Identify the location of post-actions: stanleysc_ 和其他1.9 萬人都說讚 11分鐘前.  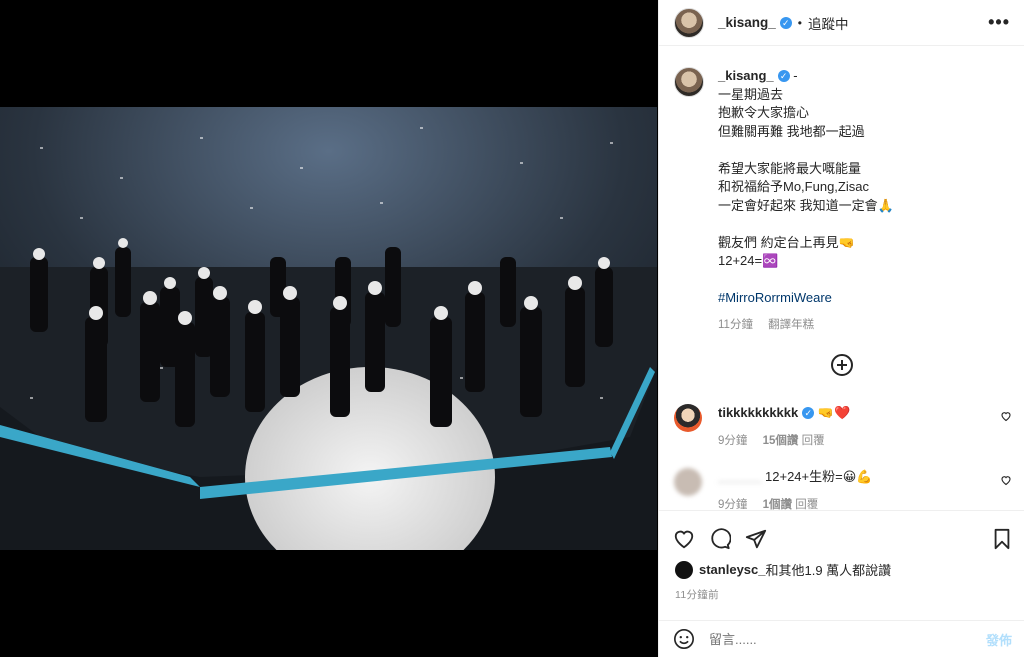
(841, 560).